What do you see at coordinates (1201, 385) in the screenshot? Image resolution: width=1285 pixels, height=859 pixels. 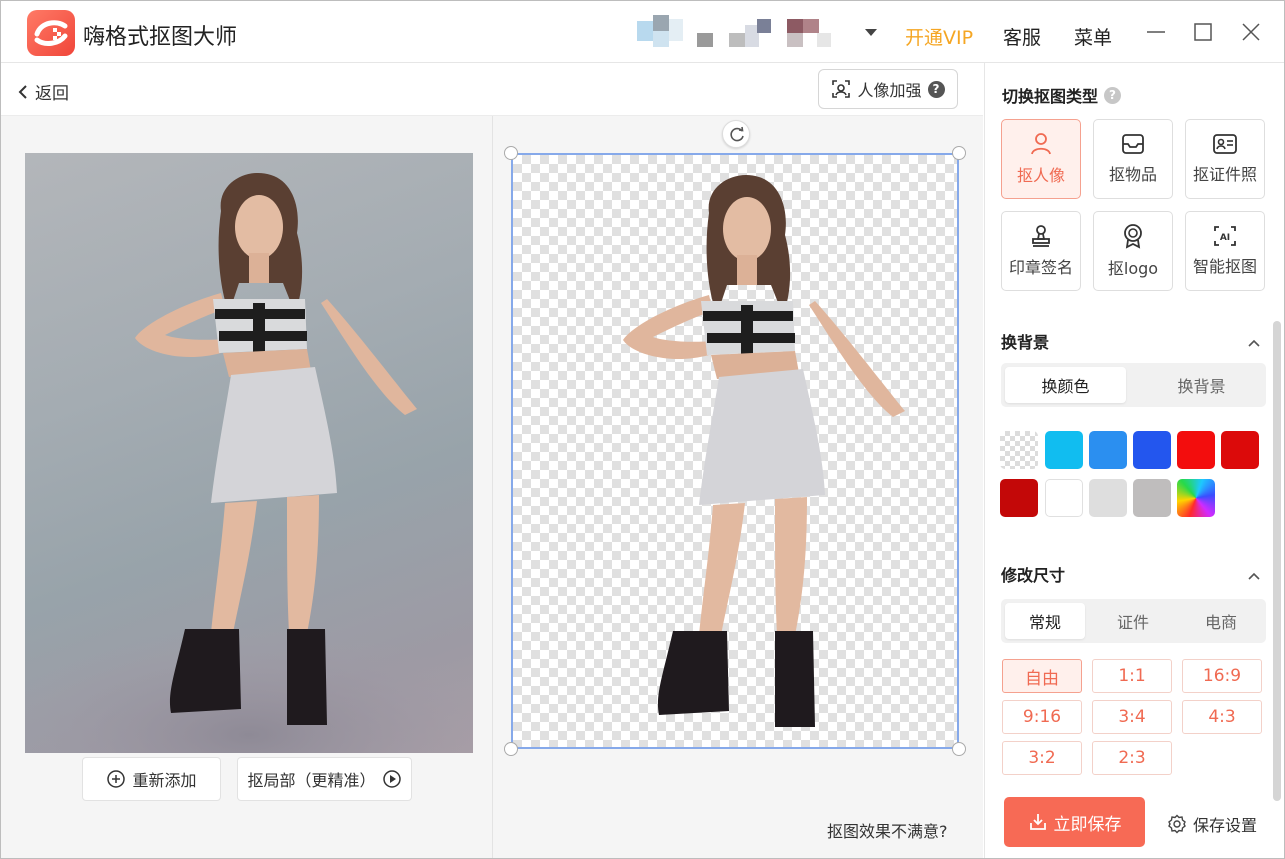 I see `tab-change-background: 换背景` at bounding box center [1201, 385].